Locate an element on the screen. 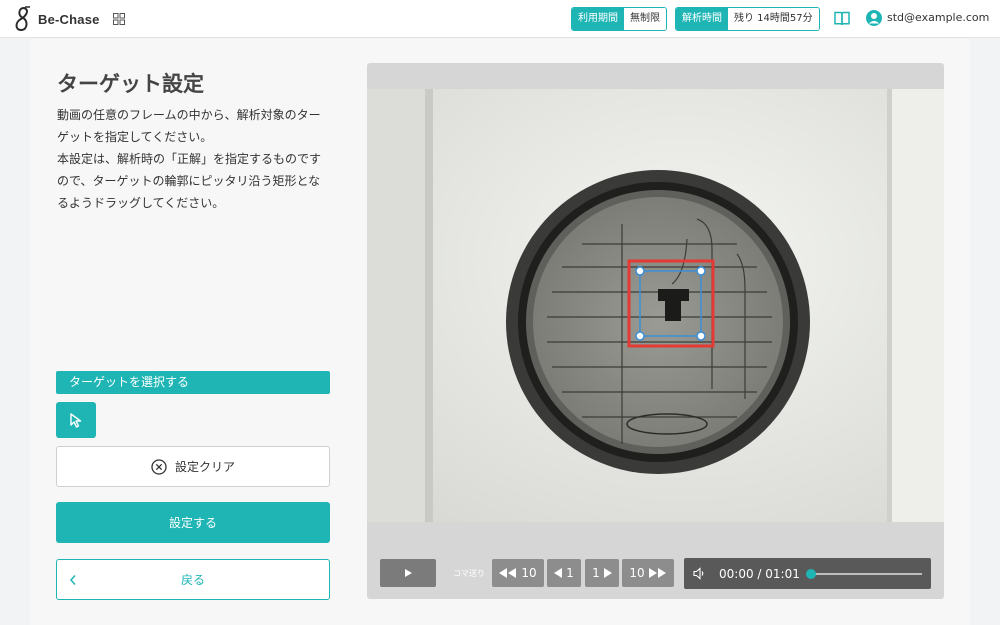 This screenshot has height=625, width=1000. selection-handle-bottom-left is located at coordinates (640, 336).